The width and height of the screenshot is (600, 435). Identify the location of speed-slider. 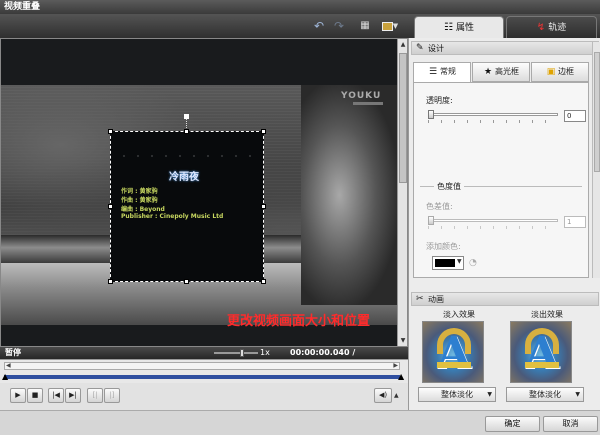
(236, 353).